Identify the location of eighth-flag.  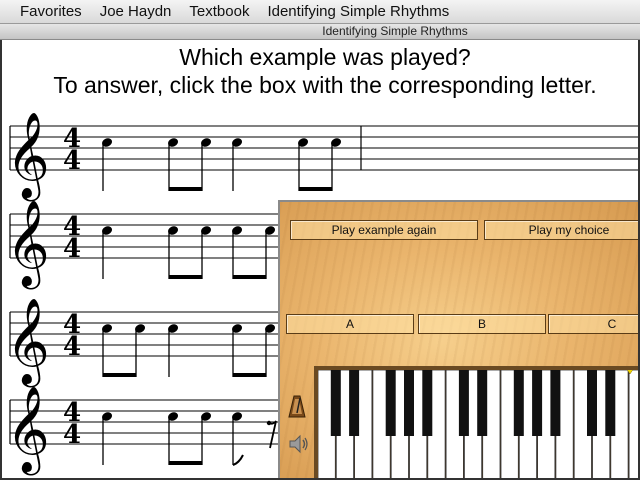
(238, 460).